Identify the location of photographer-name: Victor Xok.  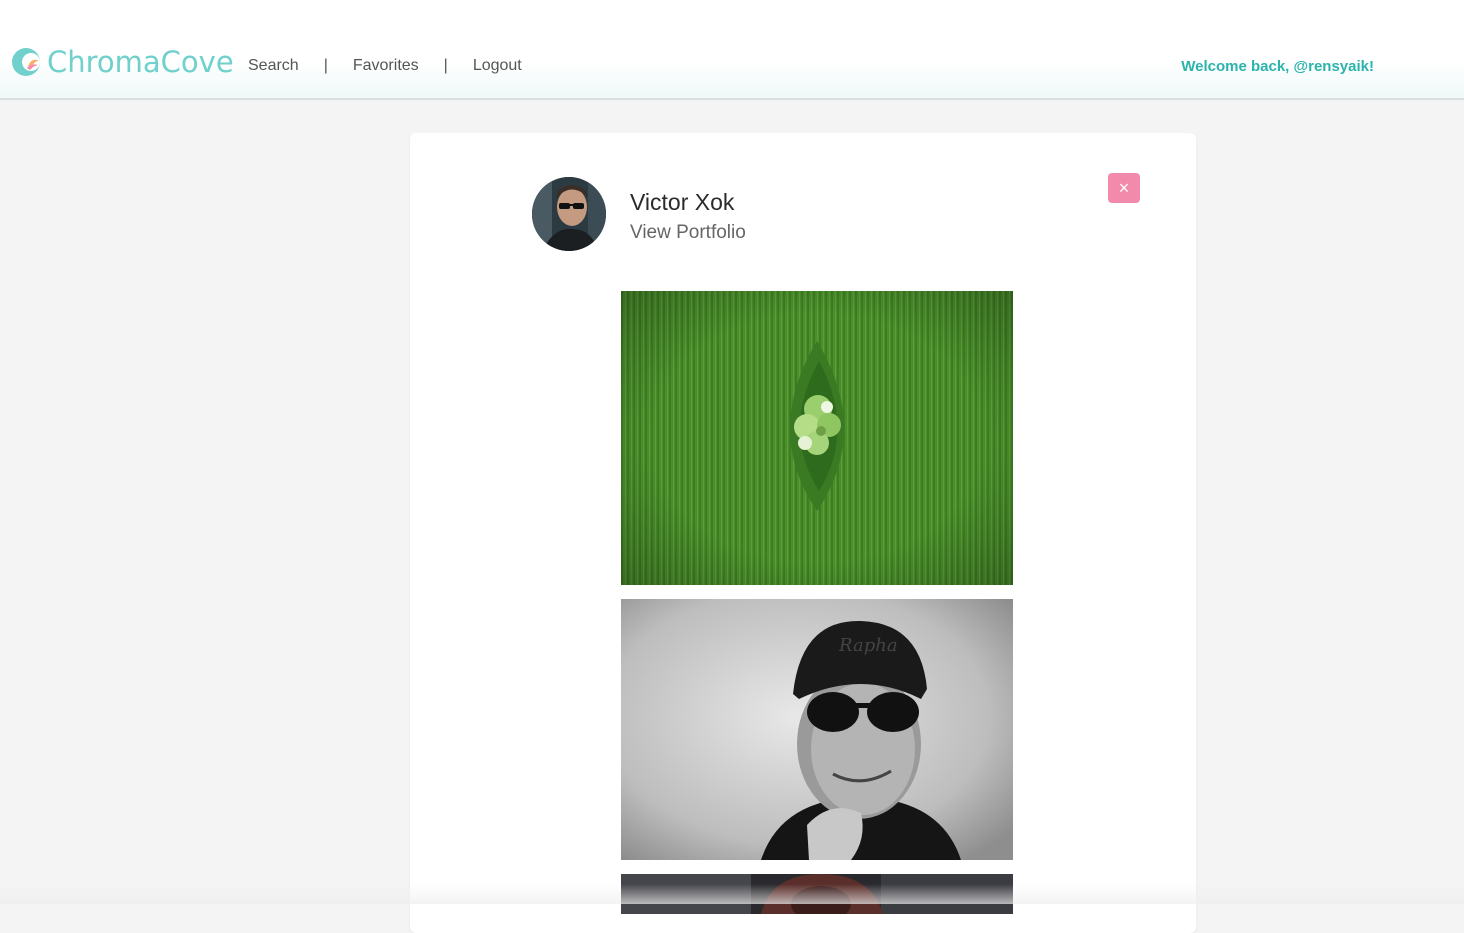
(682, 202).